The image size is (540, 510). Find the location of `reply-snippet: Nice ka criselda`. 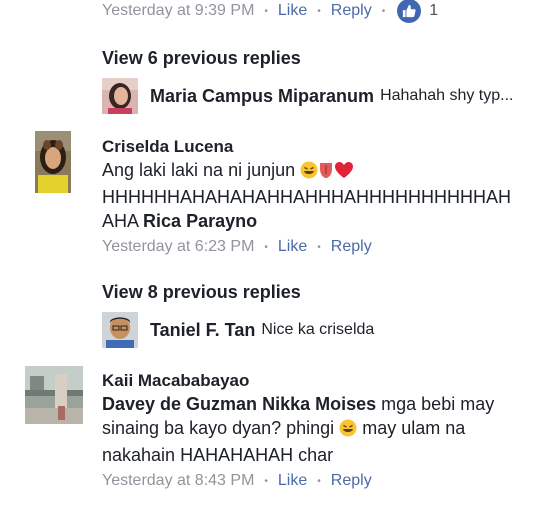

reply-snippet: Nice ka criselda is located at coordinates (318, 329).